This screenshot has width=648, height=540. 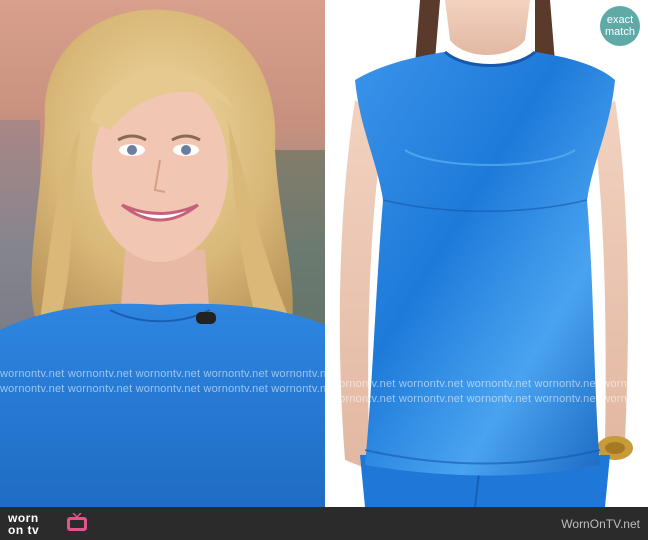 What do you see at coordinates (24, 530) in the screenshot?
I see `logo-line2: on tv` at bounding box center [24, 530].